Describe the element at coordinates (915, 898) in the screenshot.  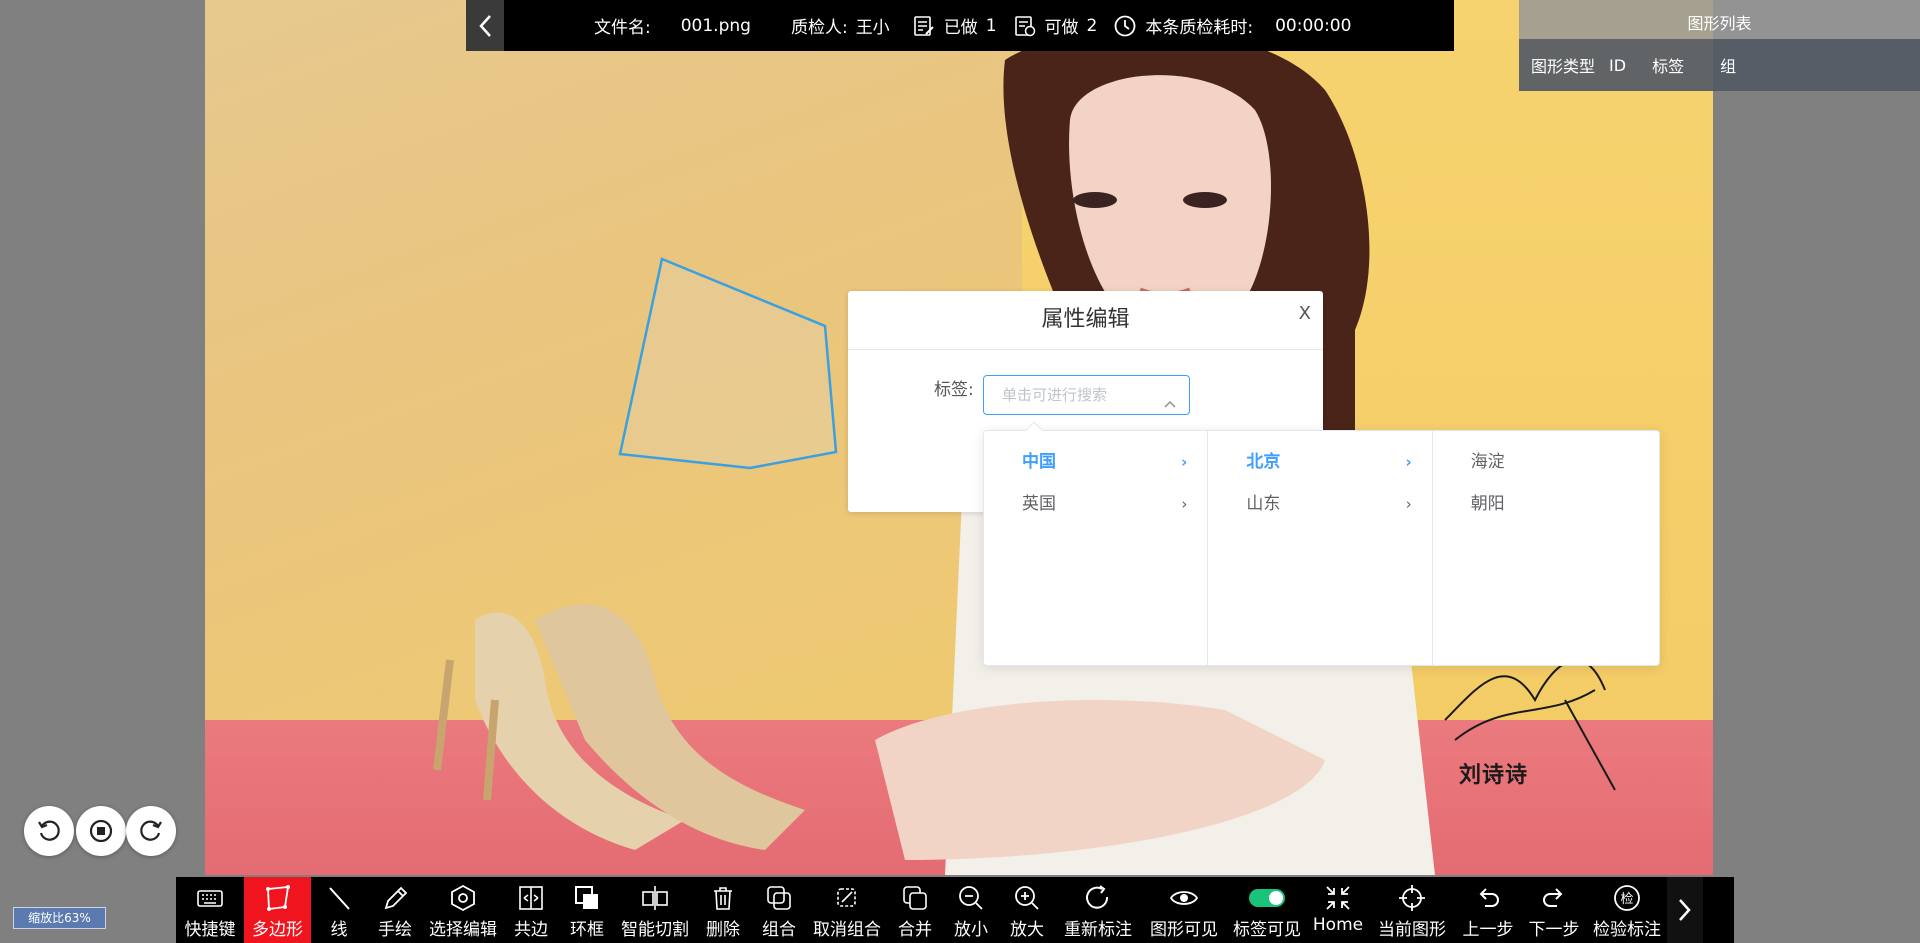
I see `merge-icon` at that location.